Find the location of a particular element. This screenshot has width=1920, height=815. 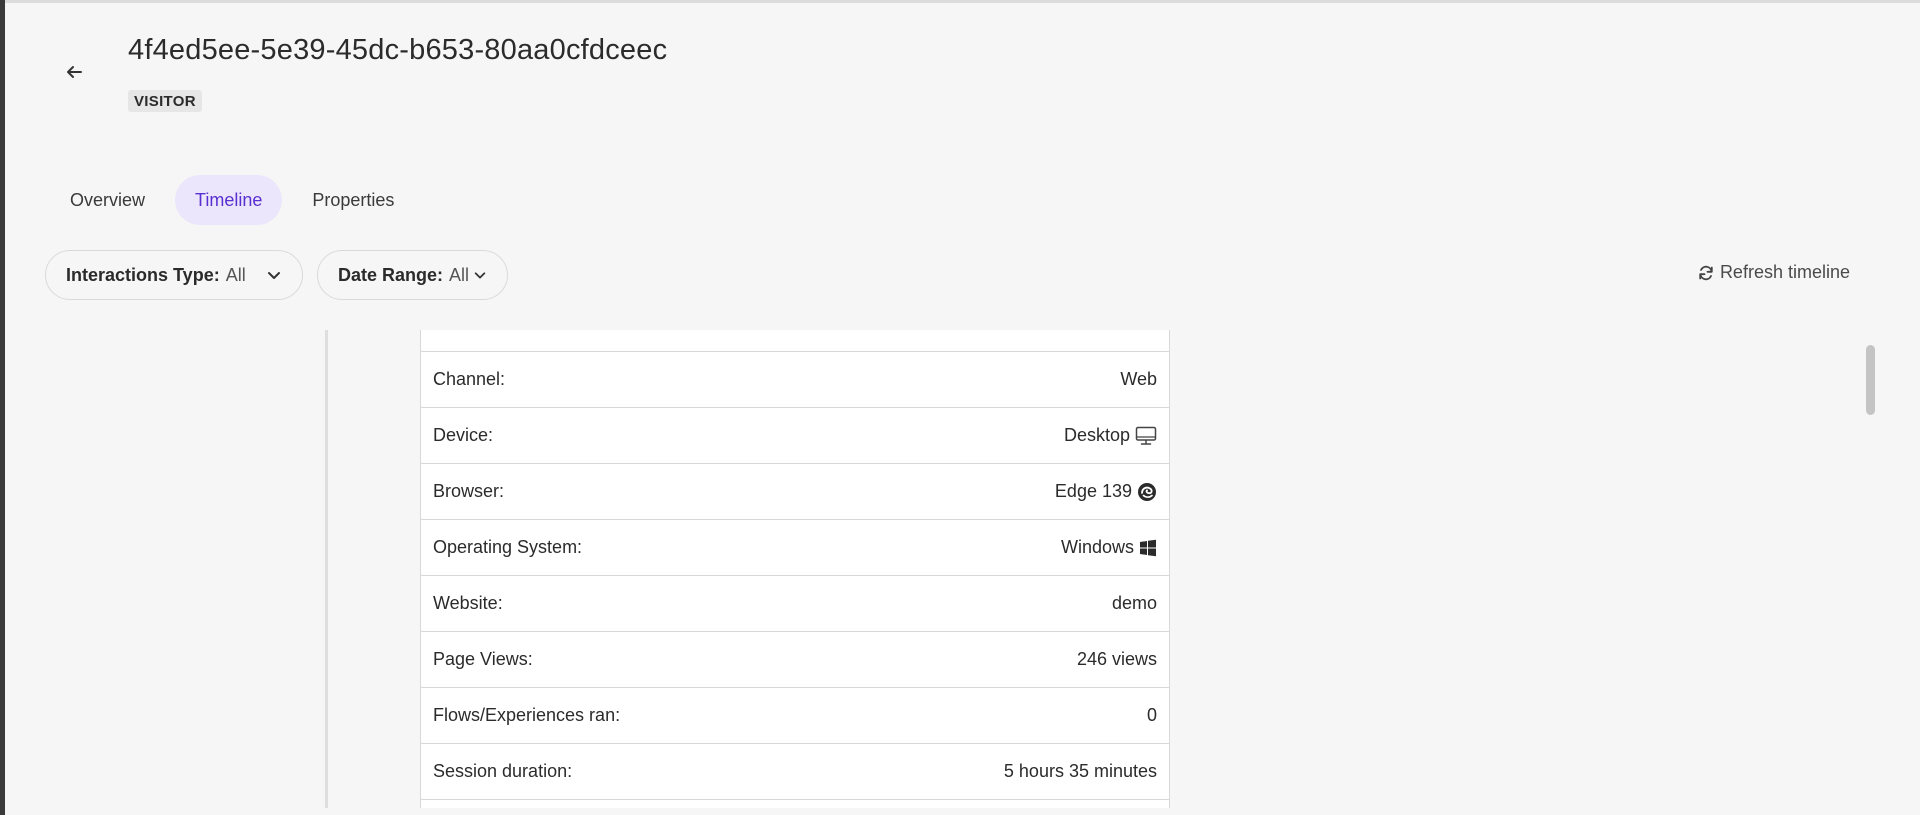

detail-label: Browser: is located at coordinates (469, 491).